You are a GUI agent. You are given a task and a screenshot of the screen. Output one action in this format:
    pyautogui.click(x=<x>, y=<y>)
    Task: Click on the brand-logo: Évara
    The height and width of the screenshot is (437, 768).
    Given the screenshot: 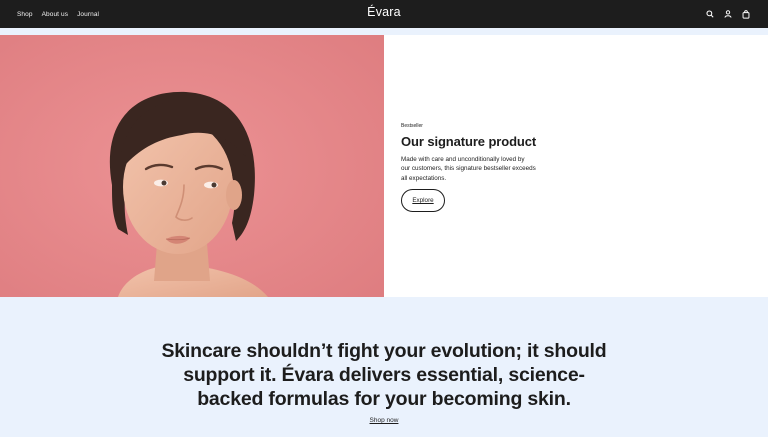 What is the action you would take?
    pyautogui.click(x=384, y=12)
    